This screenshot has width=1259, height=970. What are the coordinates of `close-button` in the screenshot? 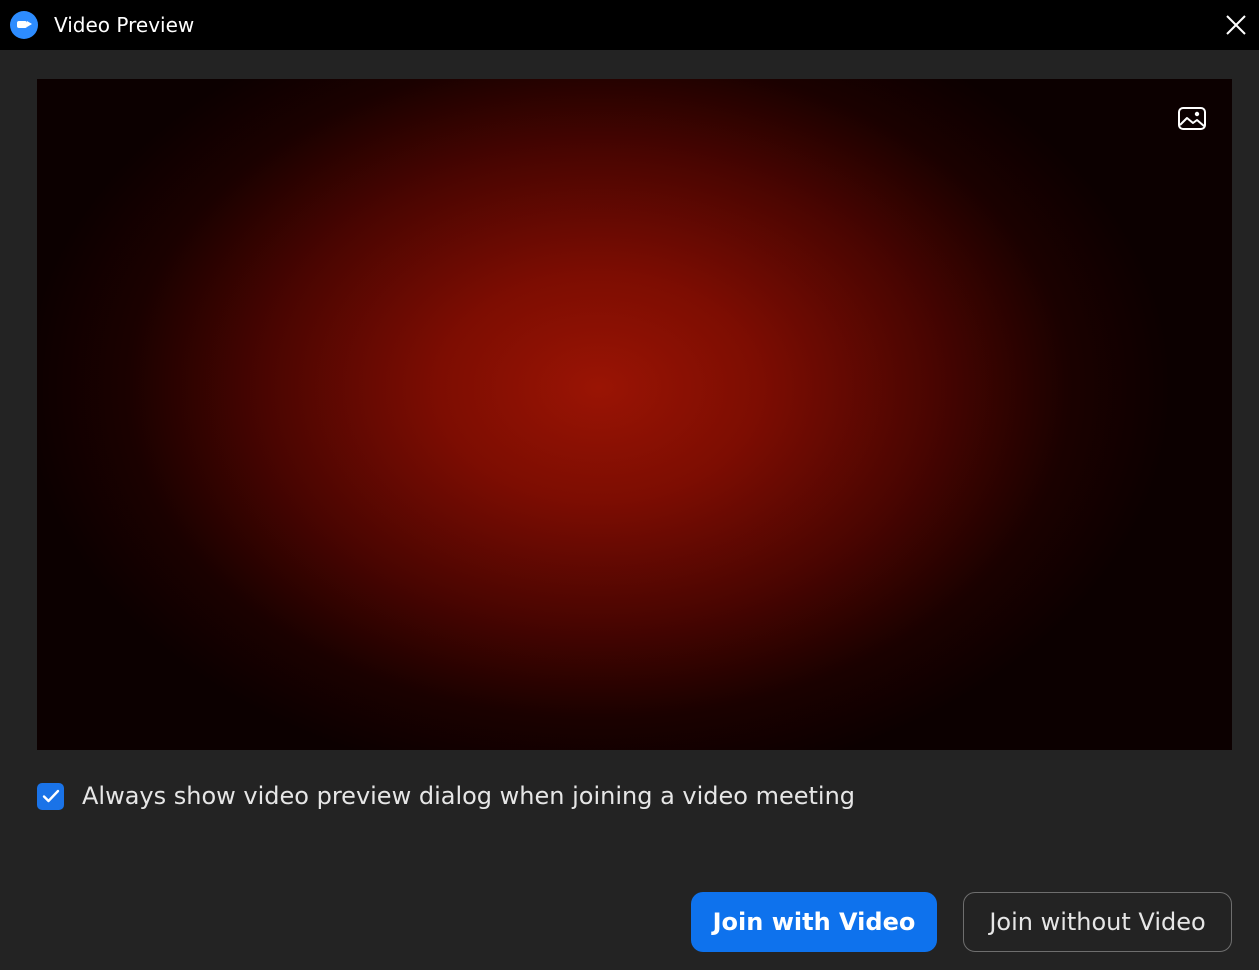 It's located at (1236, 25).